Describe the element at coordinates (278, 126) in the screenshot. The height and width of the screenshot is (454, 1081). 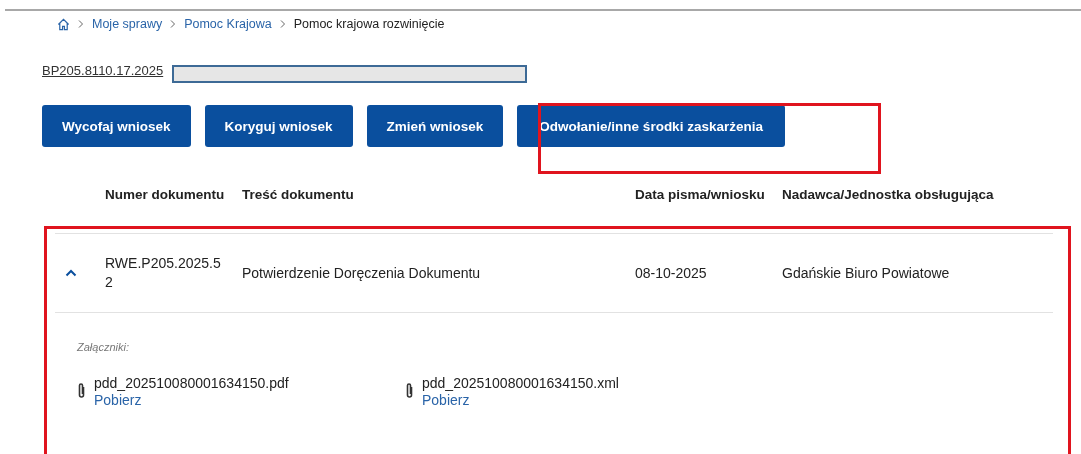
I see `action-button: Koryguj wniosek` at that location.